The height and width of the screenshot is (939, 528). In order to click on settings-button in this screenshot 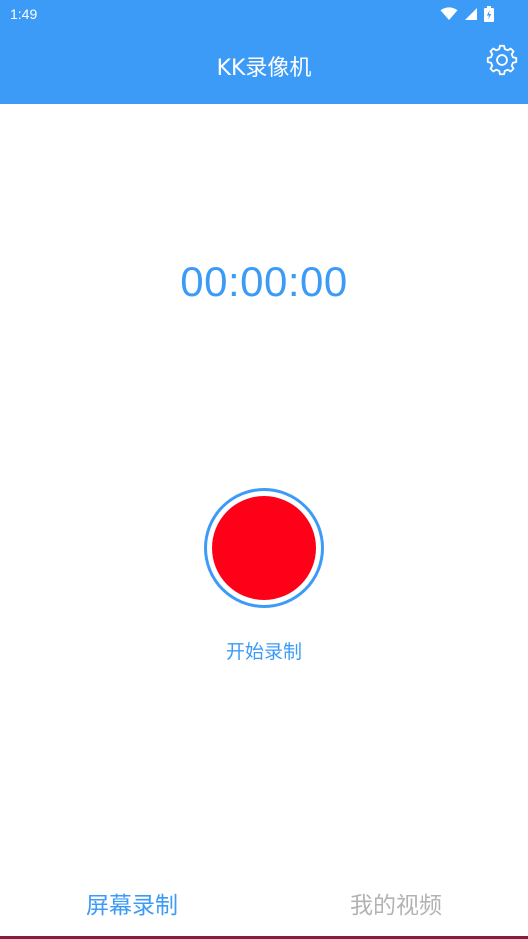, I will do `click(502, 62)`.